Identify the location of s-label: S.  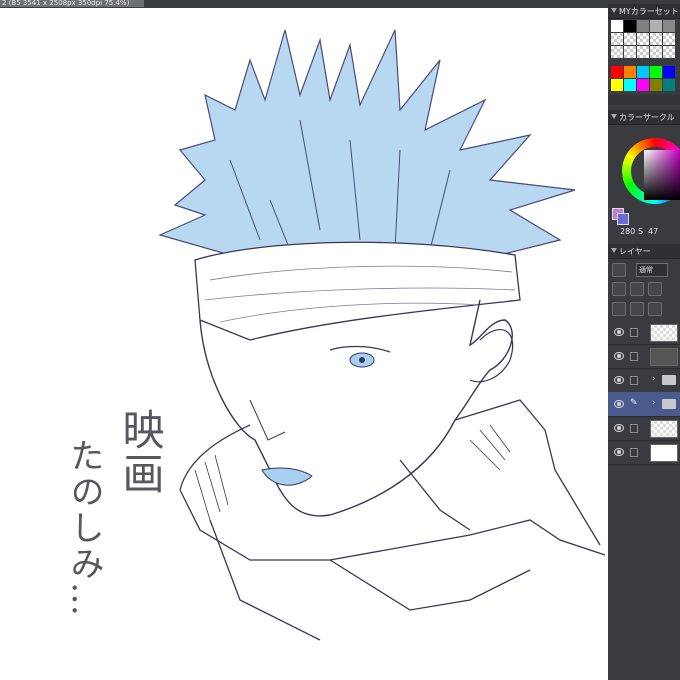
(641, 231).